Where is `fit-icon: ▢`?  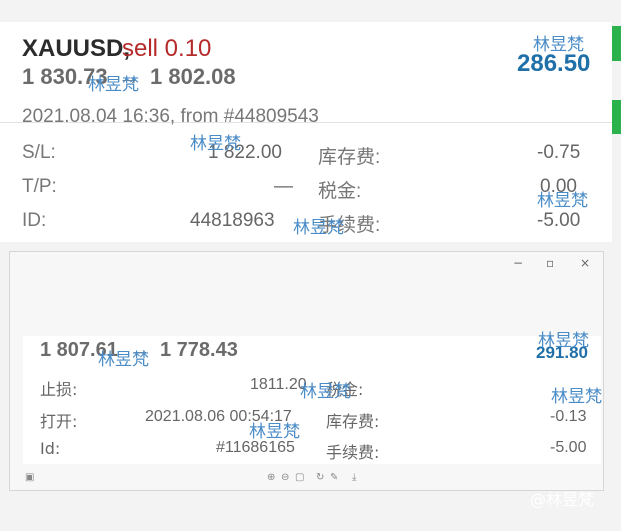 fit-icon: ▢ is located at coordinates (299, 477).